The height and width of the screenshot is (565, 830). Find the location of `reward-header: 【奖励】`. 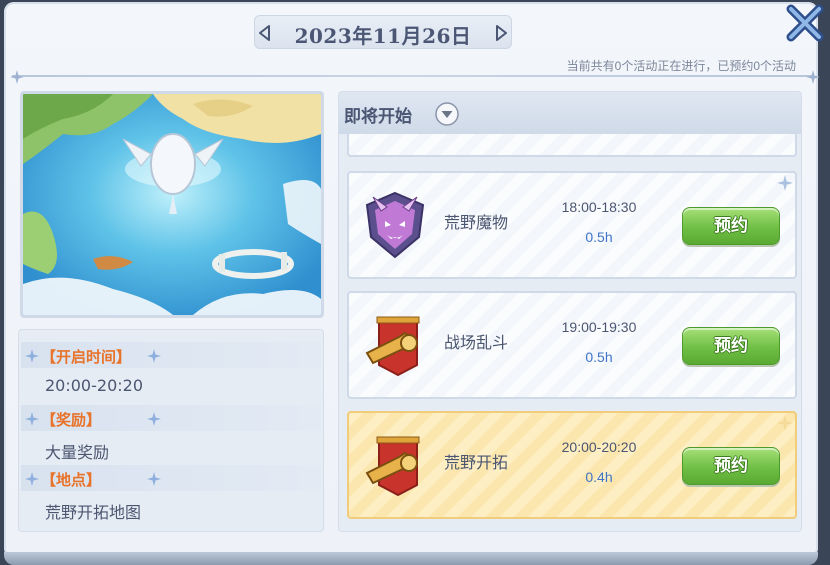

reward-header: 【奖励】 is located at coordinates (171, 418).